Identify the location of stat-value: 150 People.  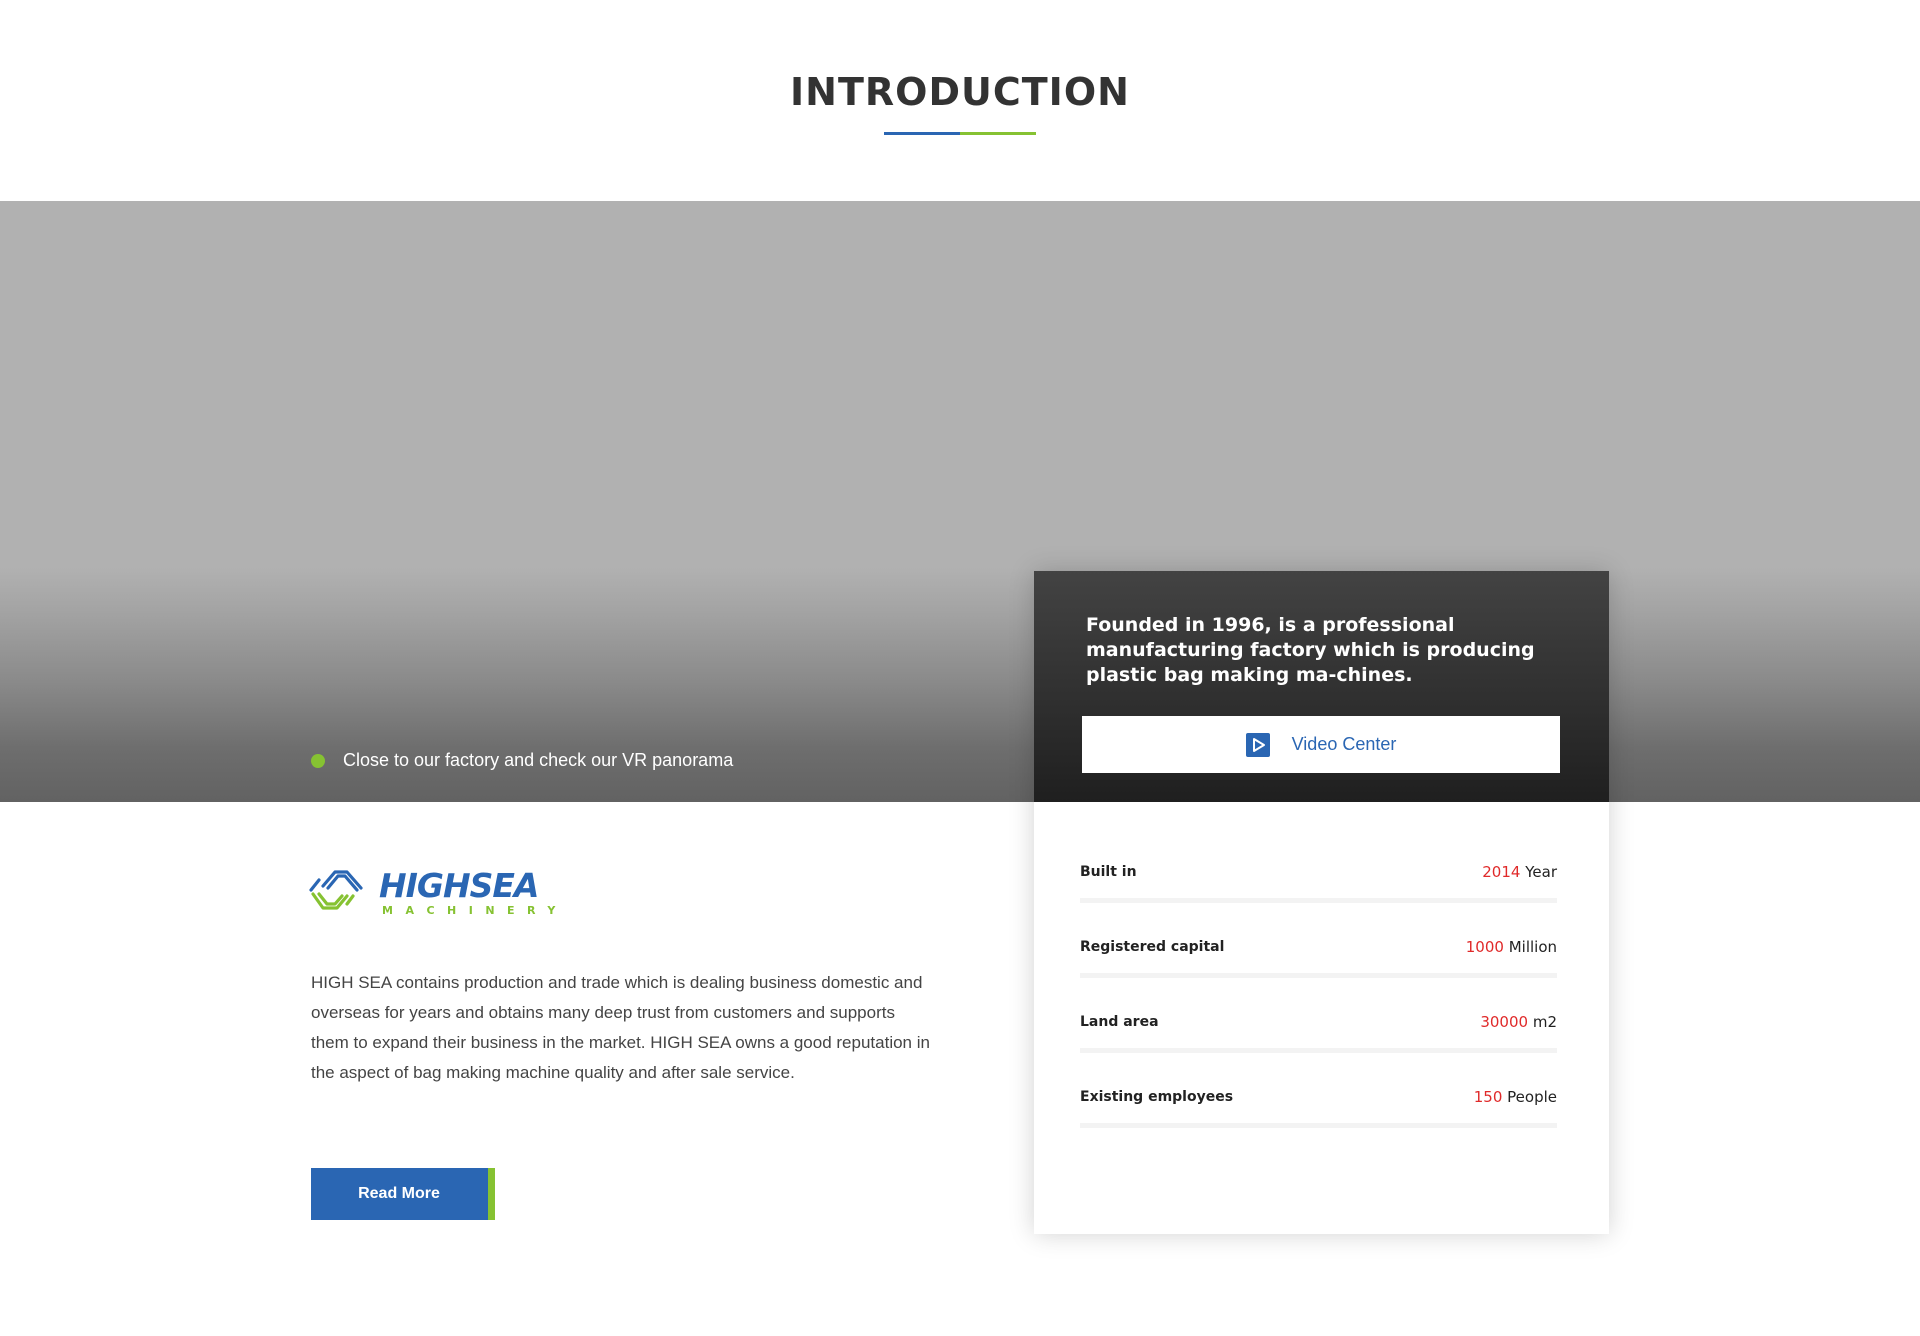
(1515, 1097).